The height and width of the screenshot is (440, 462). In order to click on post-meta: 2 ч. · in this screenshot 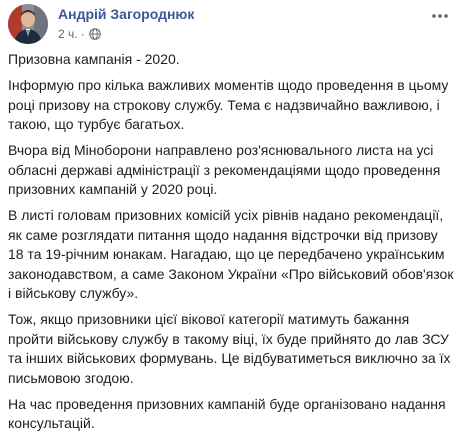, I will do `click(79, 34)`.